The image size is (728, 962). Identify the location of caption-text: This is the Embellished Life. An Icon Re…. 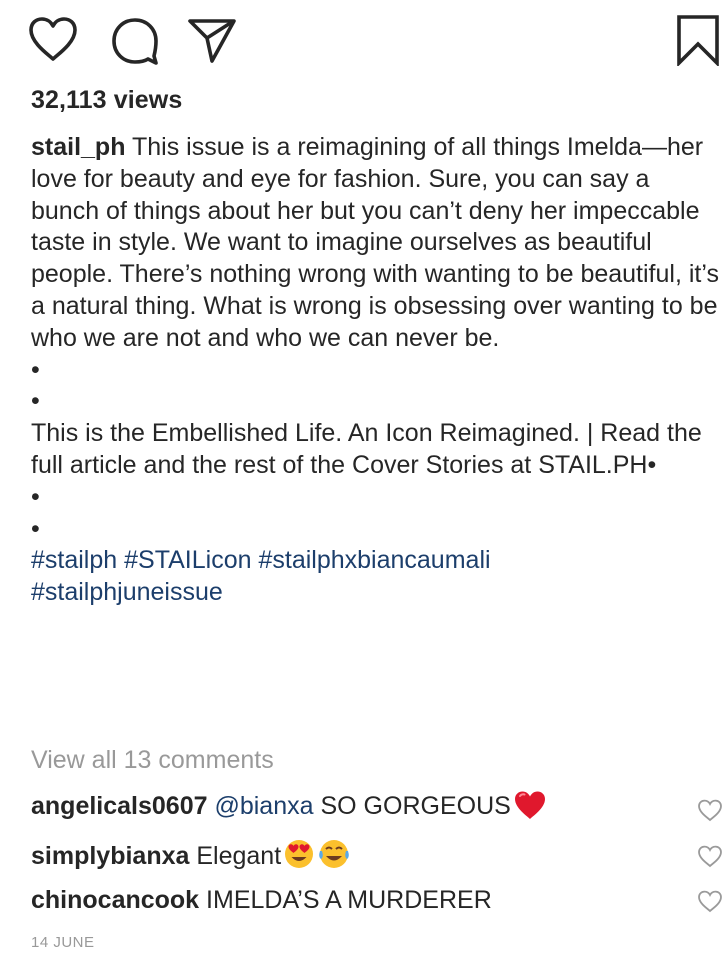
(366, 449).